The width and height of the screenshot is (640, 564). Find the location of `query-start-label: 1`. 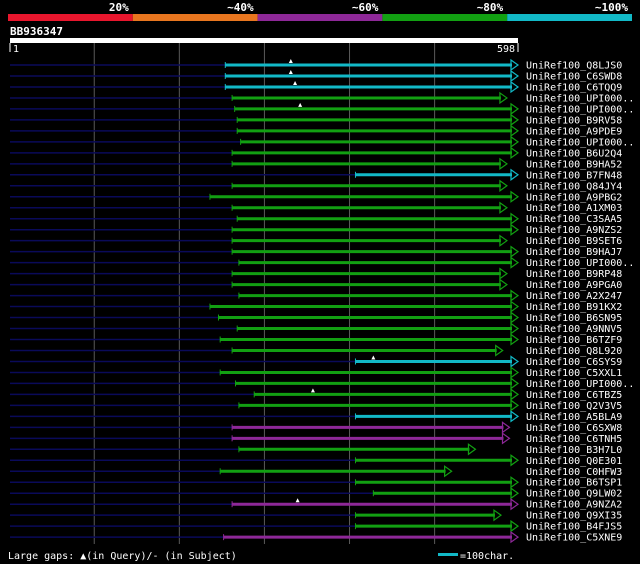

query-start-label: 1 is located at coordinates (16, 49).